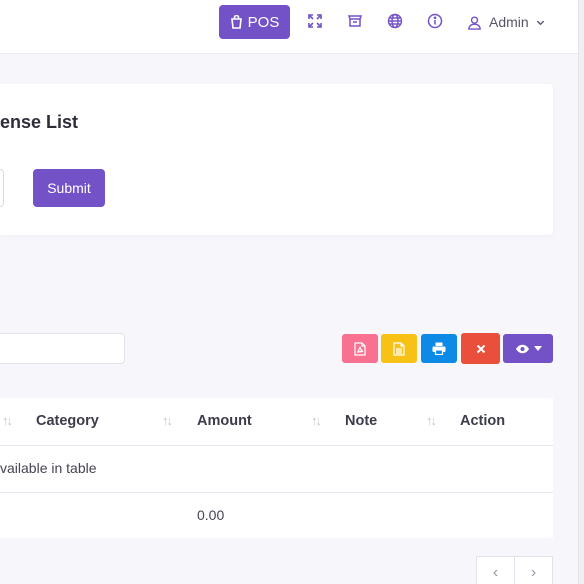 This screenshot has width=584, height=584. I want to click on date-range-input, so click(2, 188).